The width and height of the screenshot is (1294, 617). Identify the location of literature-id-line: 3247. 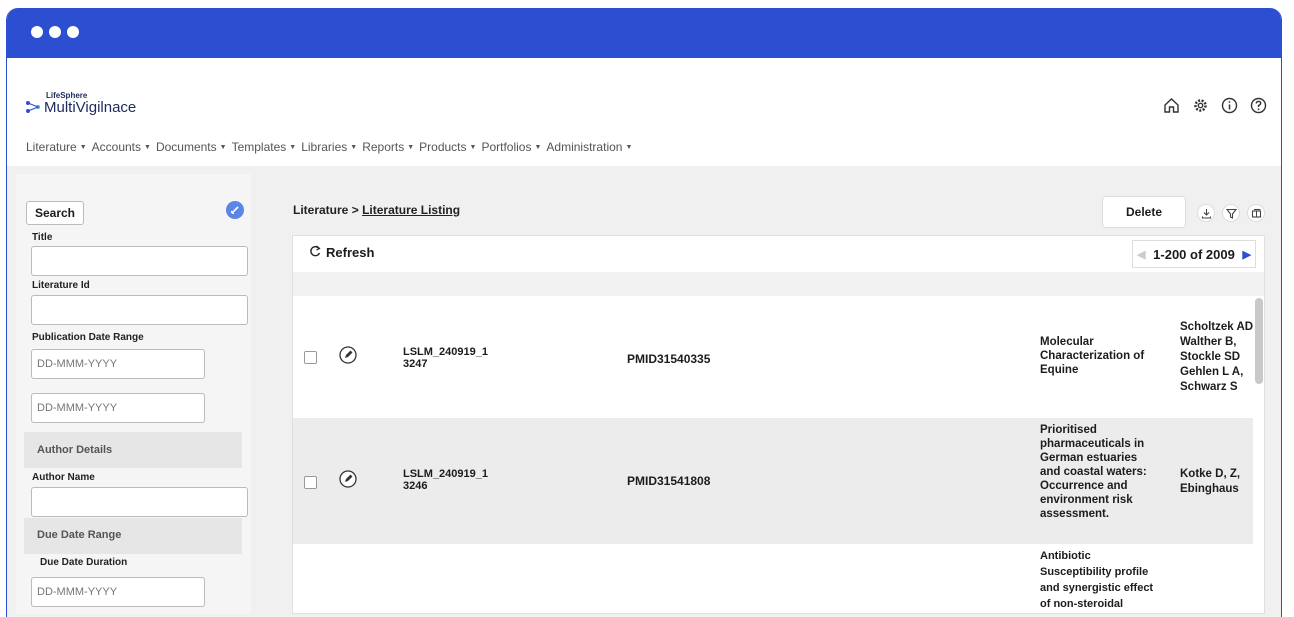
(415, 364).